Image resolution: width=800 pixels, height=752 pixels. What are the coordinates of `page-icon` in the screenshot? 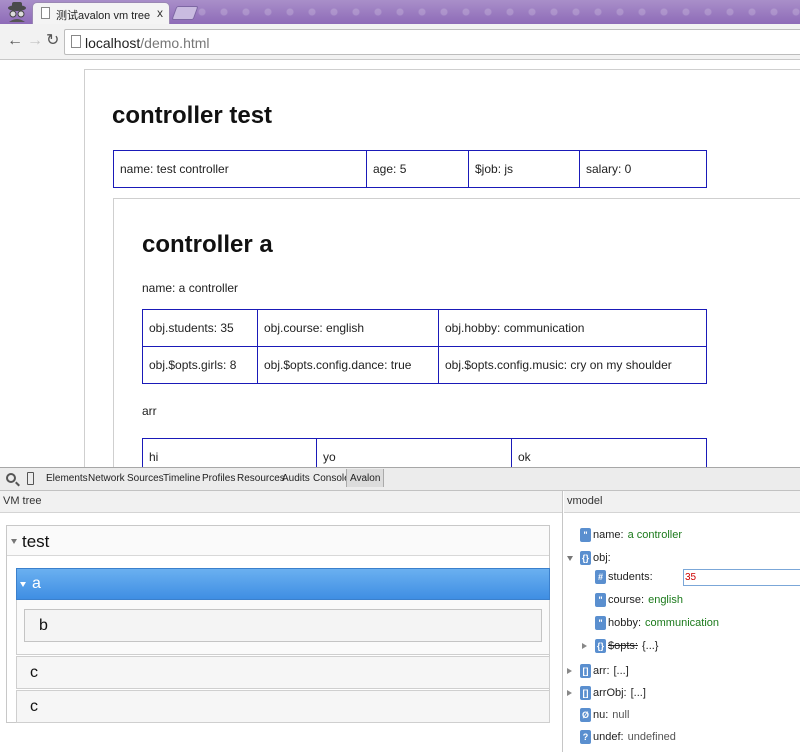 It's located at (76, 41).